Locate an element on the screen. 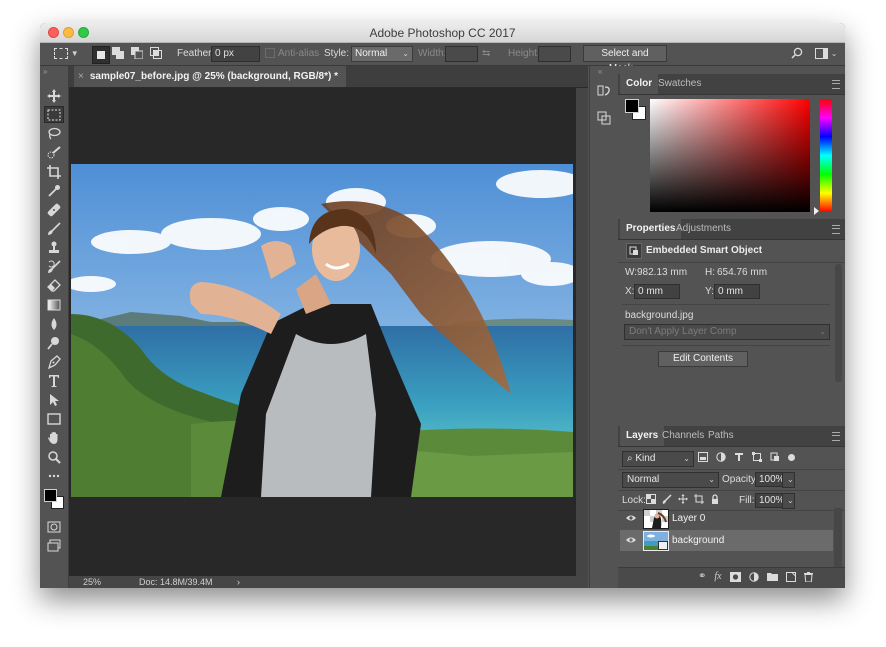 The image size is (886, 647). more-tools-icon is located at coordinates (54, 475).